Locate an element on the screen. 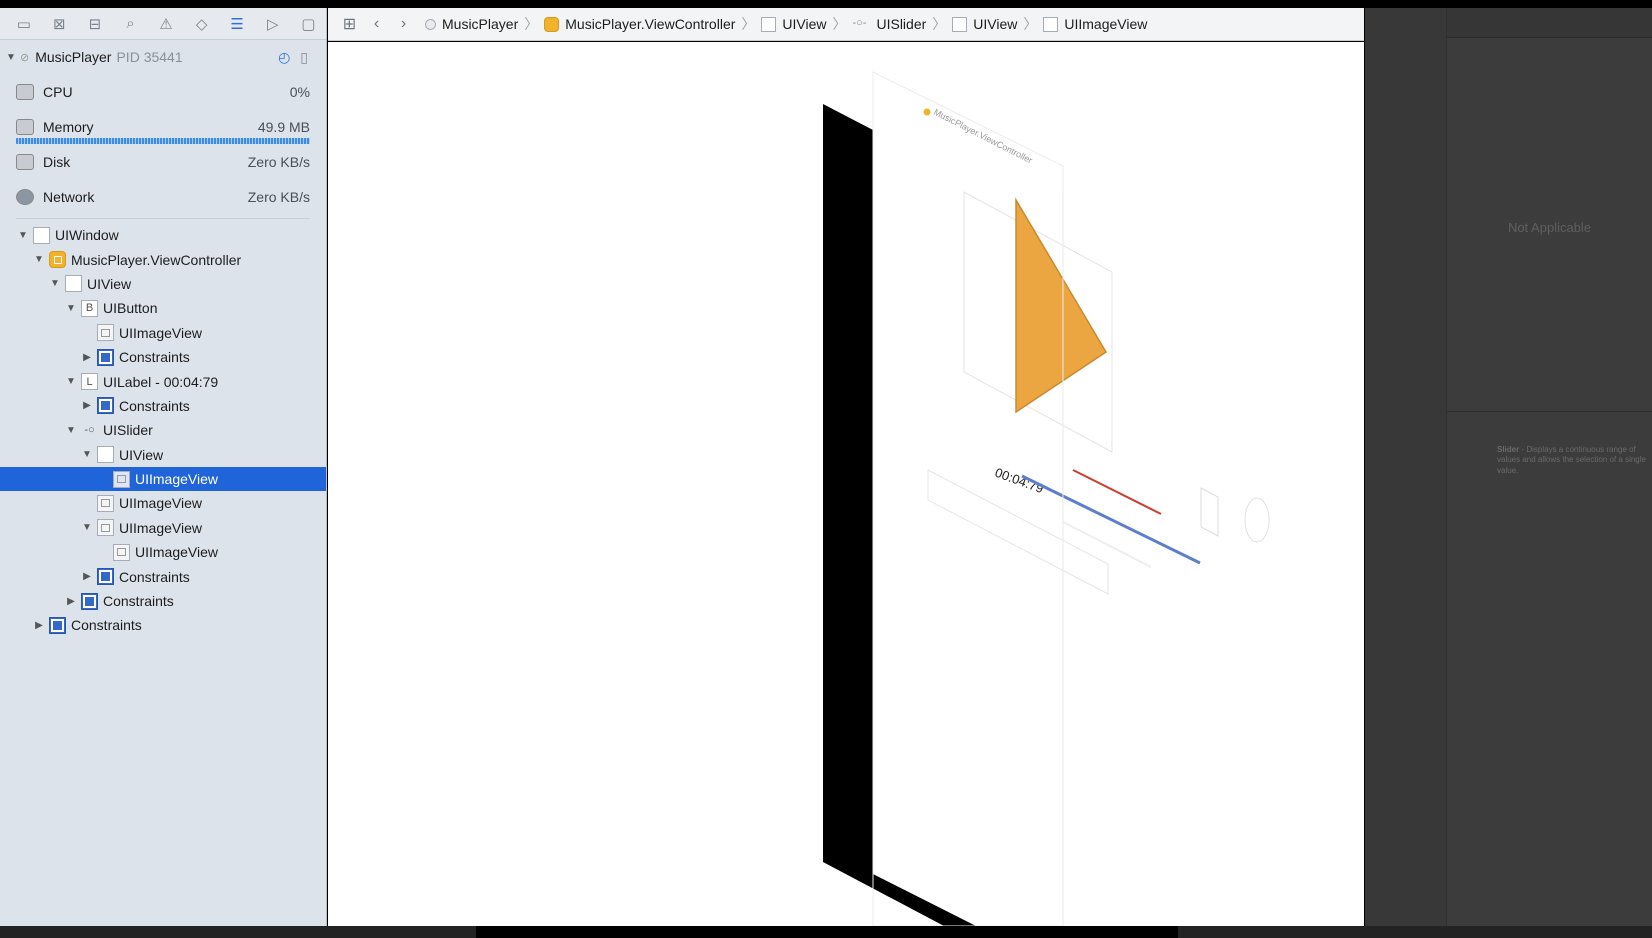  breadcrumb-label: MusicPlayer.ViewController is located at coordinates (650, 24).